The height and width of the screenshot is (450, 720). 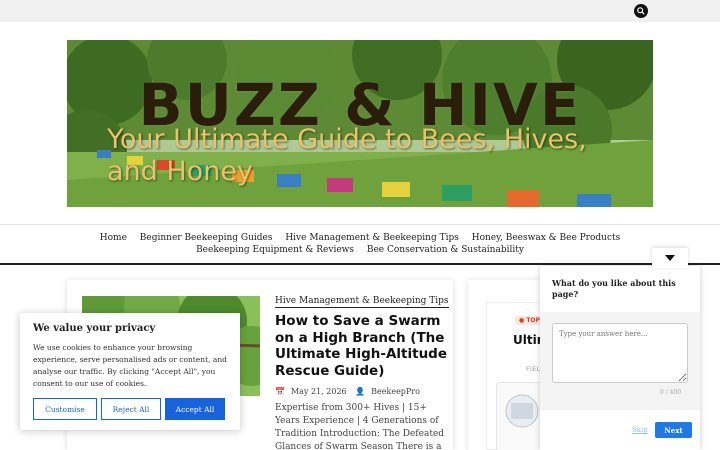 What do you see at coordinates (275, 250) in the screenshot?
I see `nav-item-equipment-reviews: Beekeeping Equipment & Reviews` at bounding box center [275, 250].